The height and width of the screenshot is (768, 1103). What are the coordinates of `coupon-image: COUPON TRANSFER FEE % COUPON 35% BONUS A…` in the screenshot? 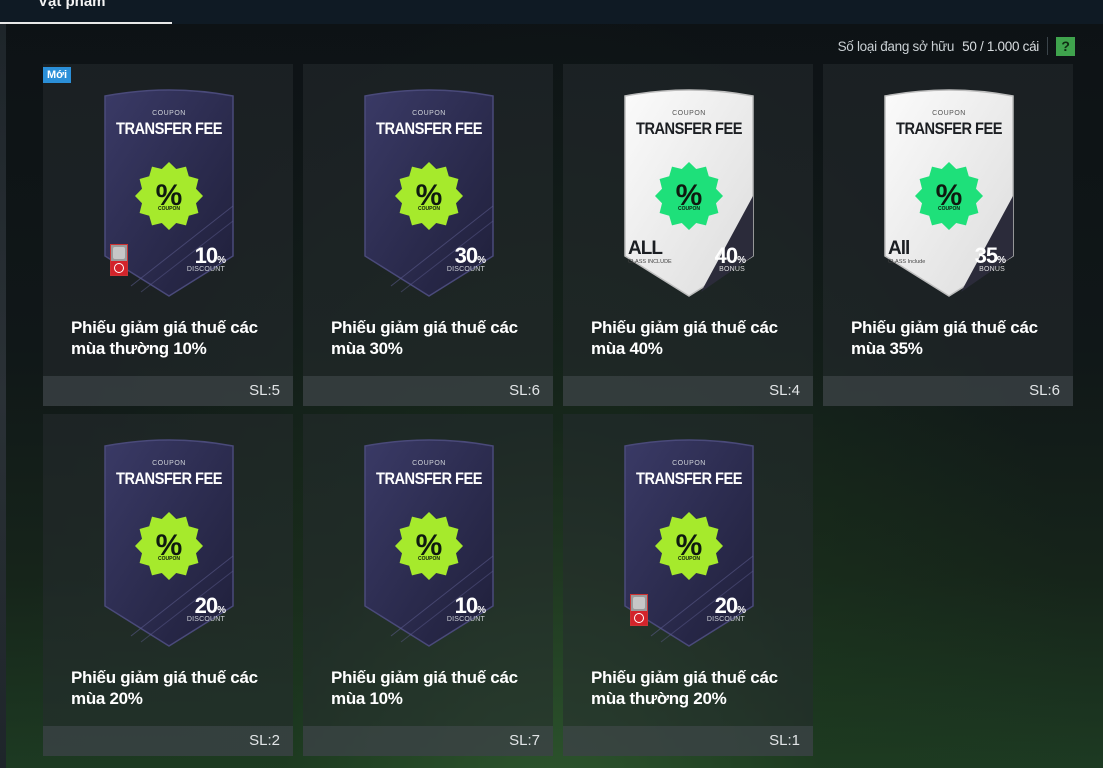 It's located at (949, 192).